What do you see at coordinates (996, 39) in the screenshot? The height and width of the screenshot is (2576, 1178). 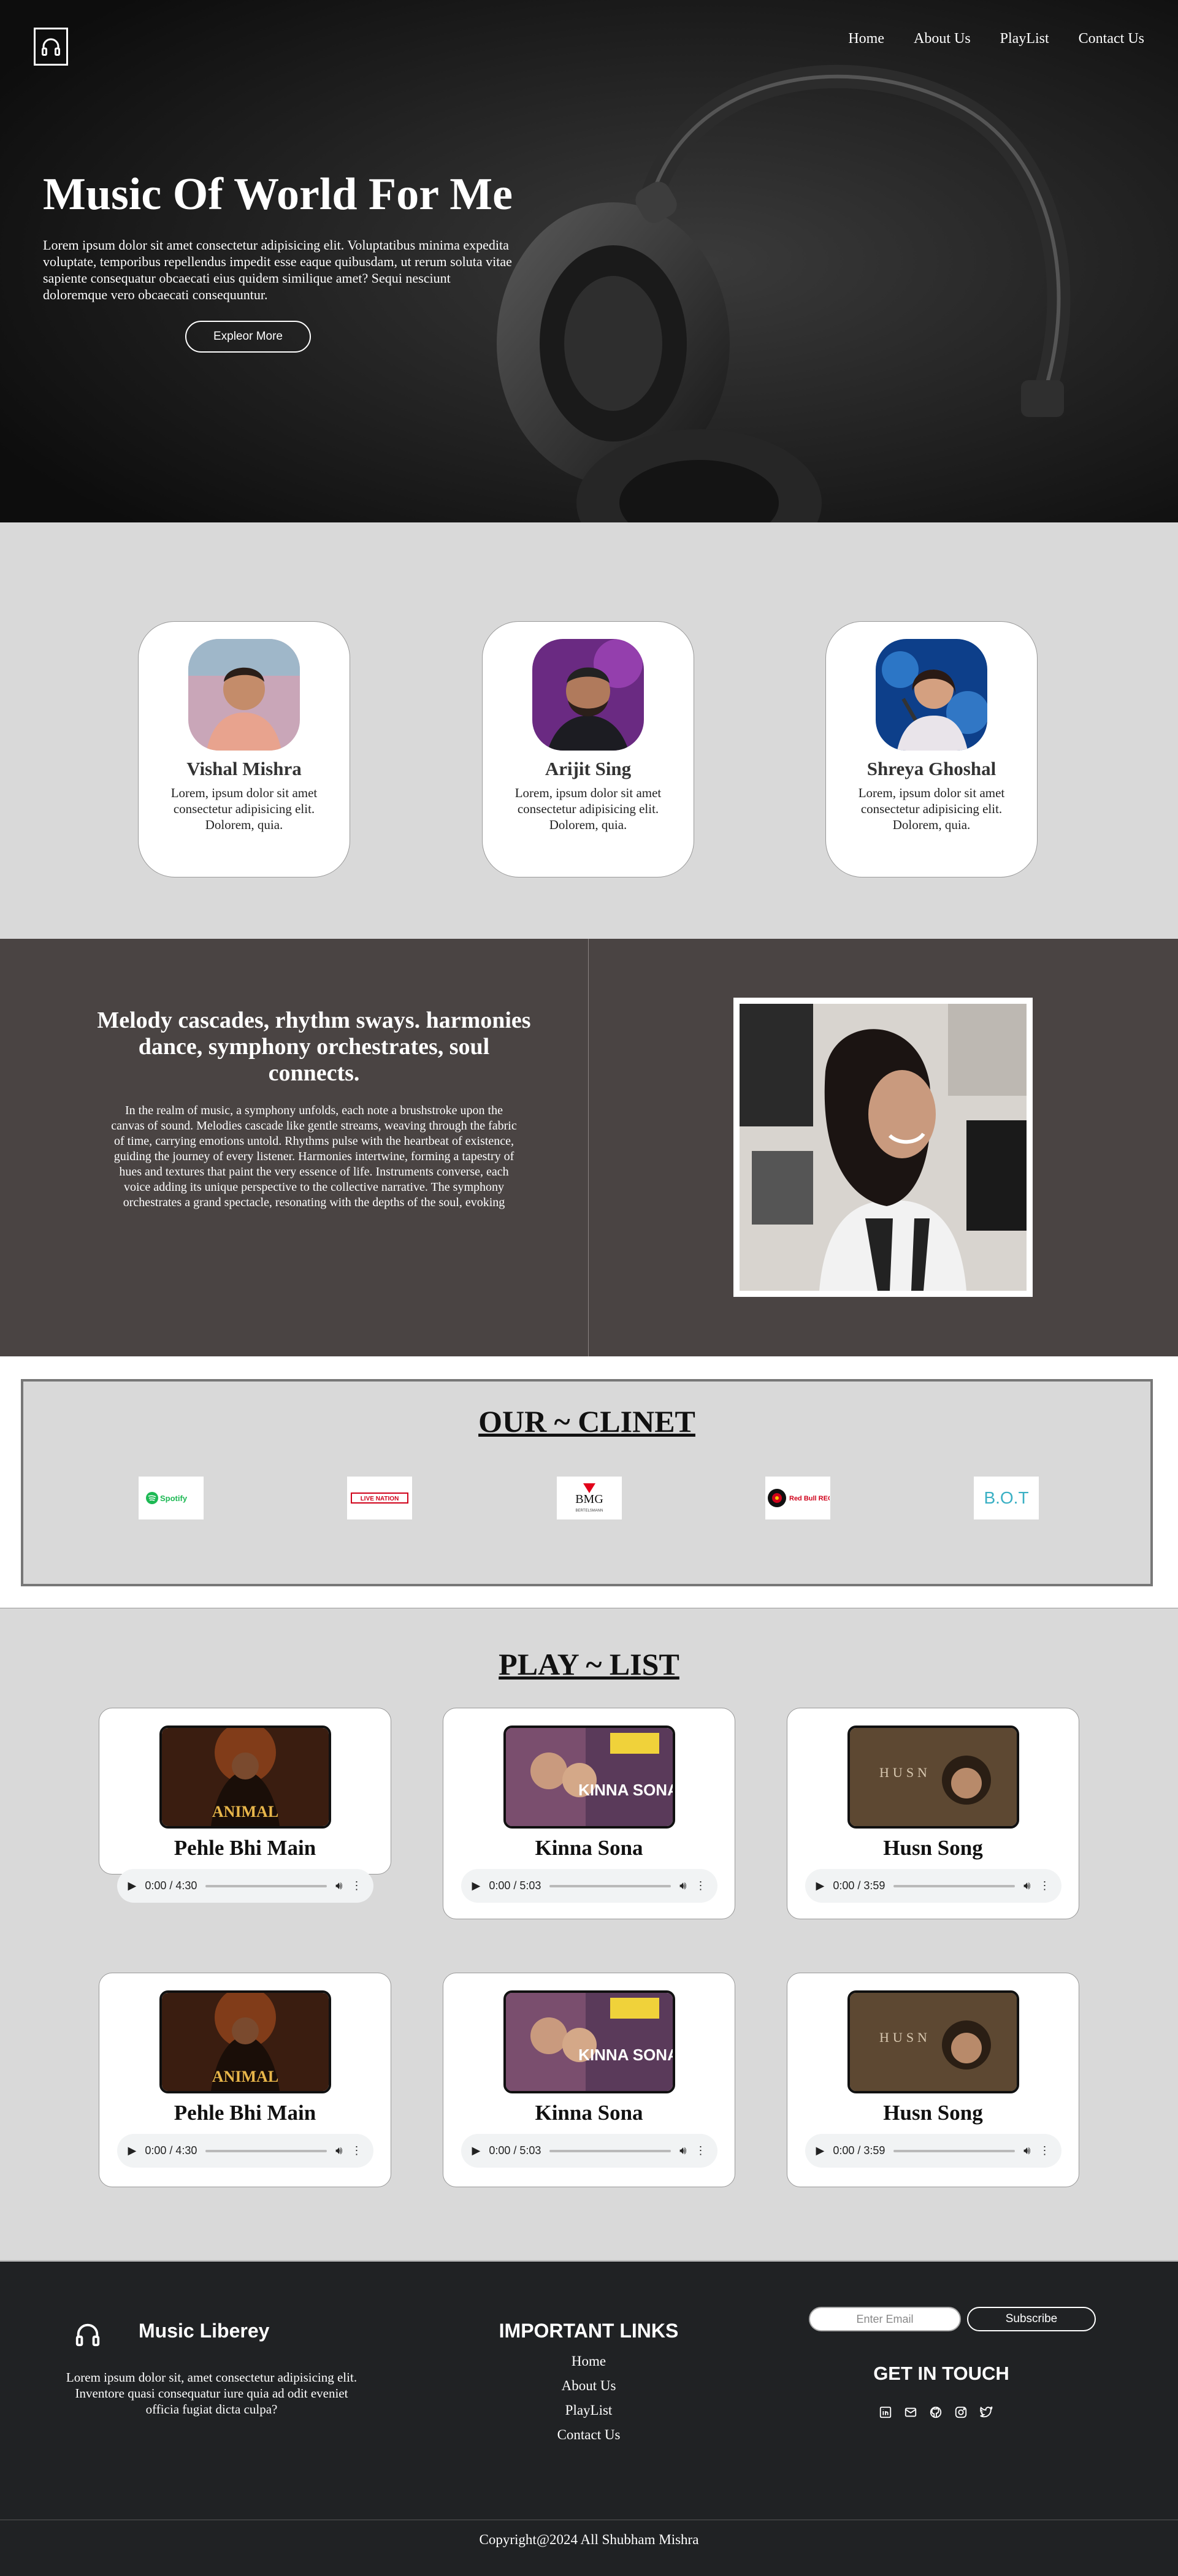 I see `main-nav: Home About Us PlayList Contact Us` at bounding box center [996, 39].